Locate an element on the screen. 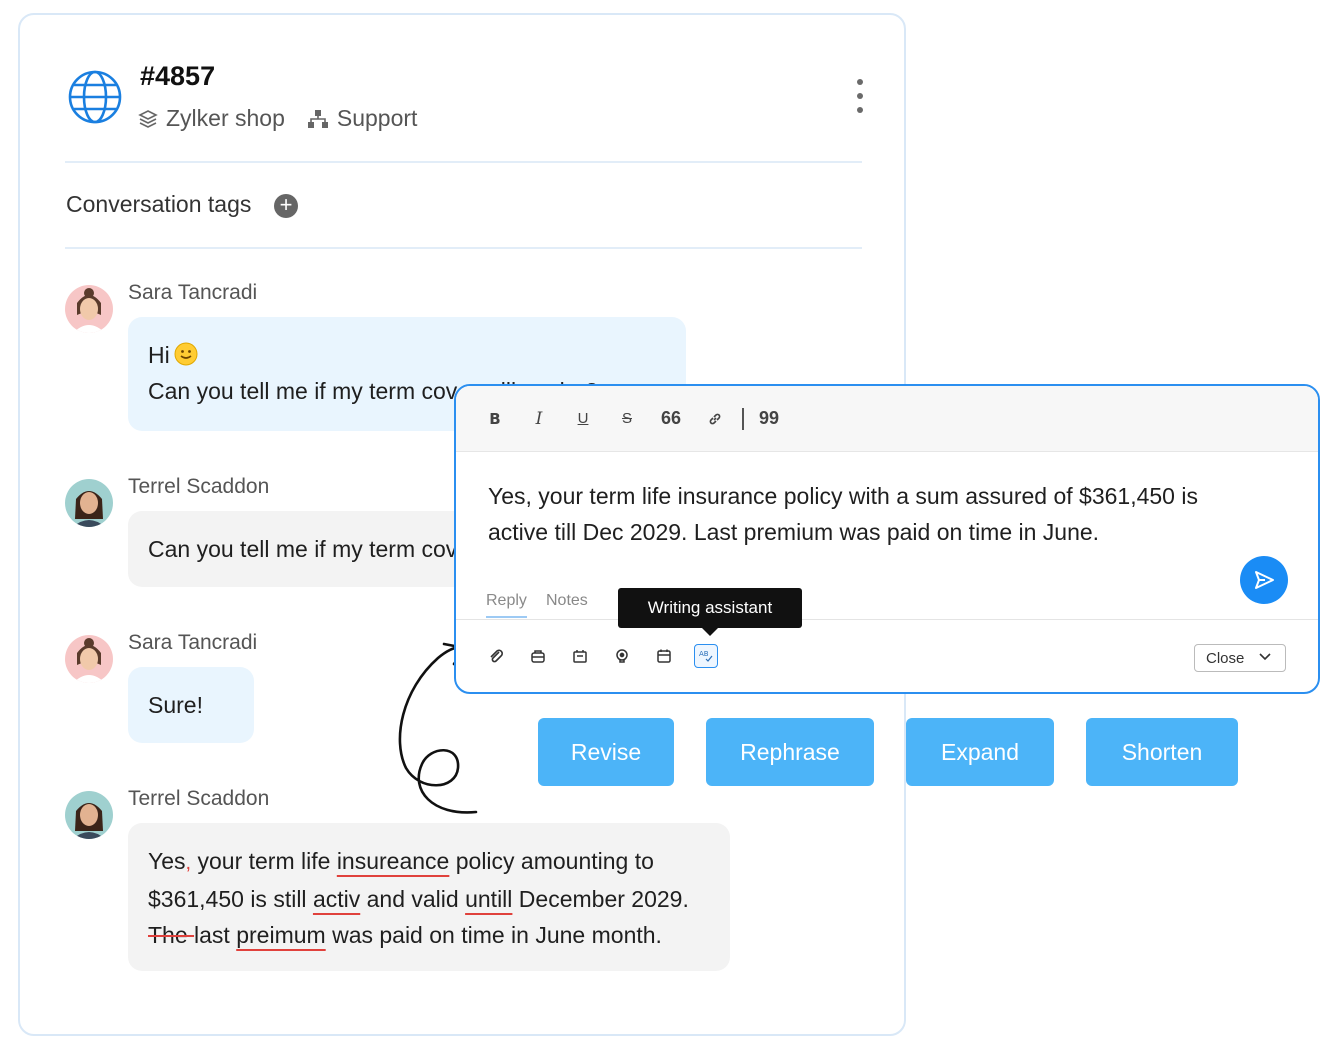 The width and height of the screenshot is (1320, 1058). message-text: was paid on time in June month. is located at coordinates (493, 935).